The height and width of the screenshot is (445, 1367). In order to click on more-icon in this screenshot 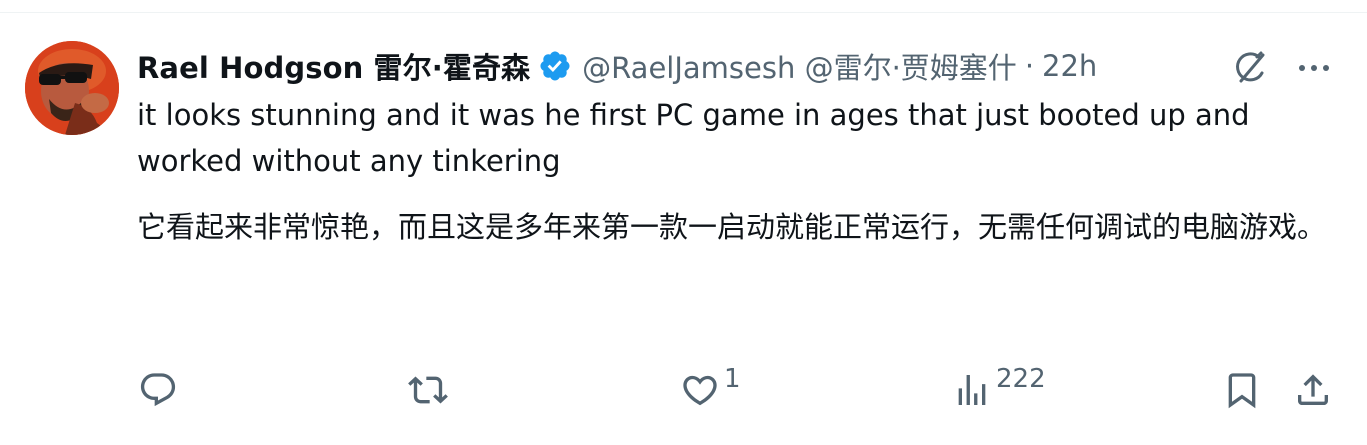, I will do `click(1314, 68)`.